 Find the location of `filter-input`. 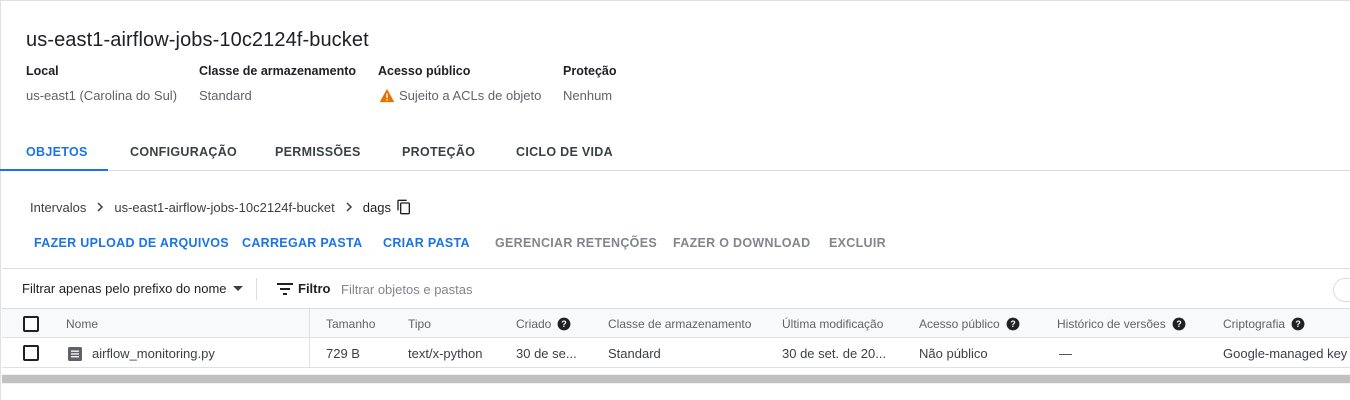

filter-input is located at coordinates (791, 289).